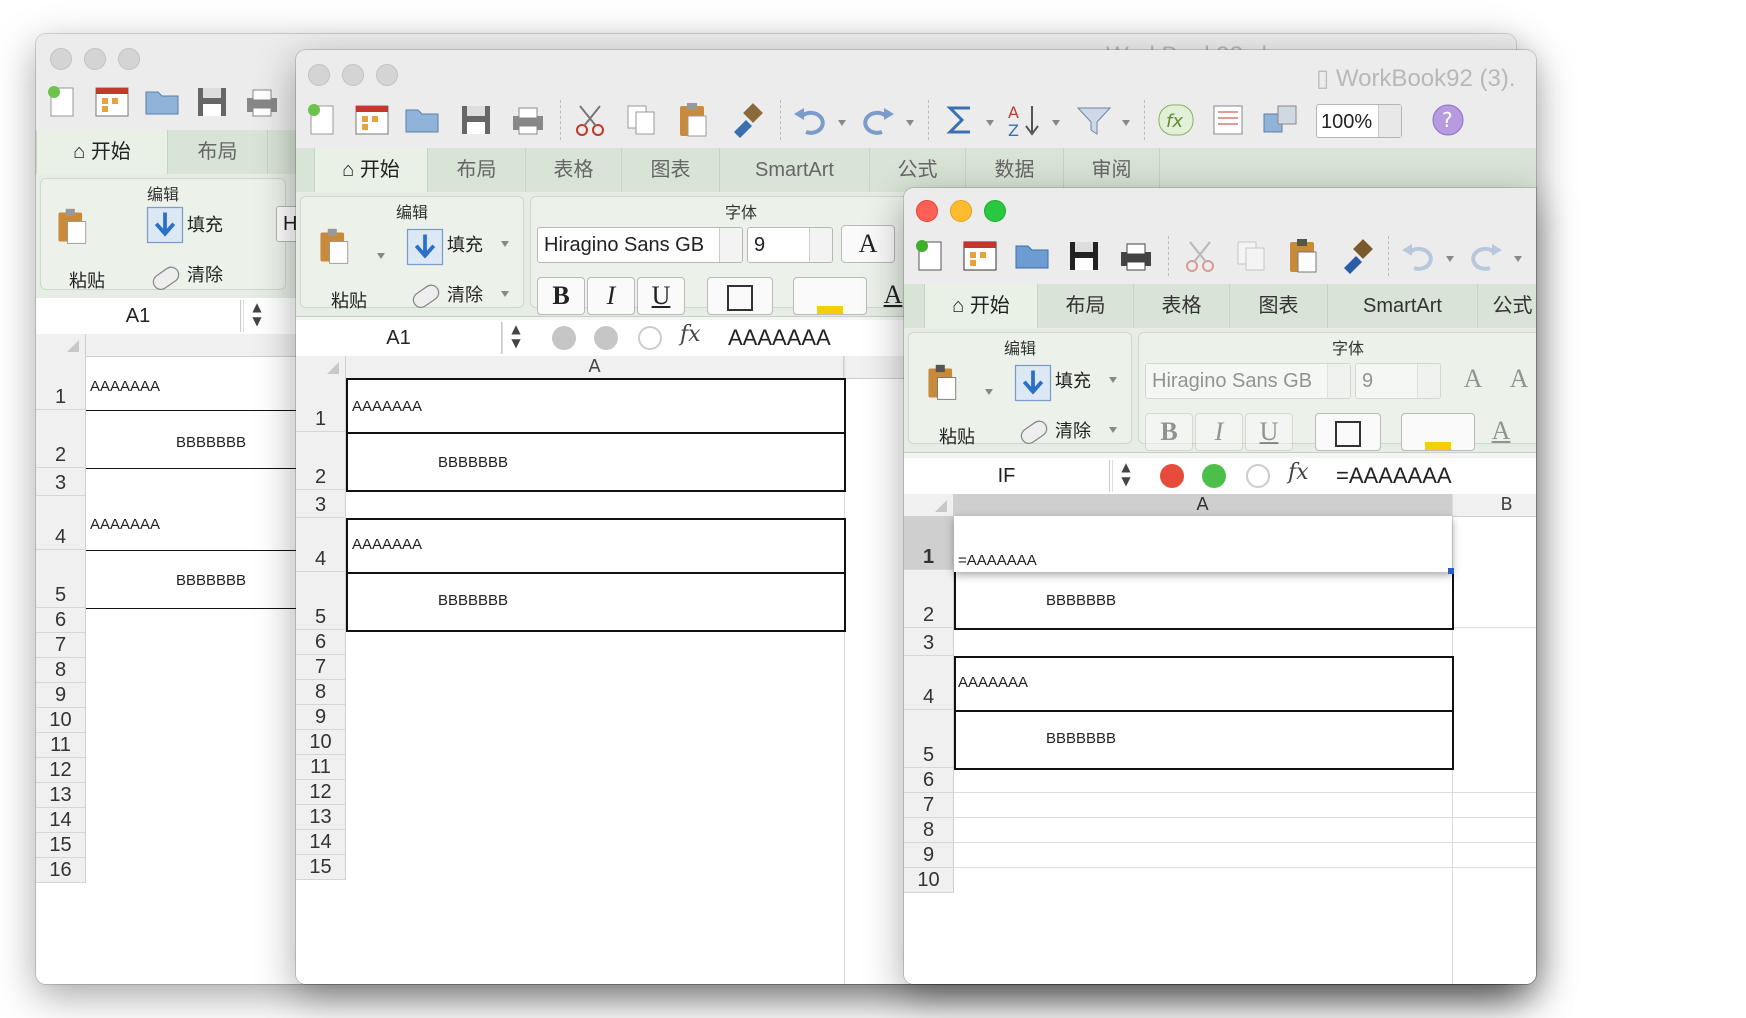 The image size is (1746, 1018). What do you see at coordinates (321, 461) in the screenshot?
I see `row-header: 2` at bounding box center [321, 461].